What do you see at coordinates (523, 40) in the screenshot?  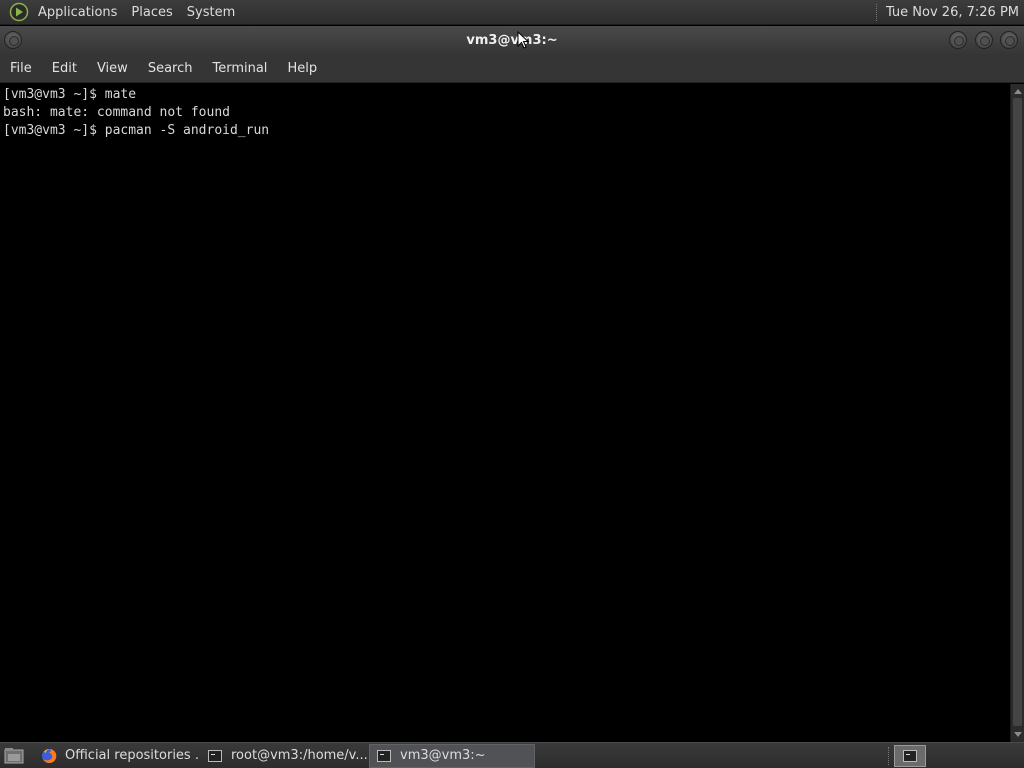 I see `mouse-pointer-icon` at bounding box center [523, 40].